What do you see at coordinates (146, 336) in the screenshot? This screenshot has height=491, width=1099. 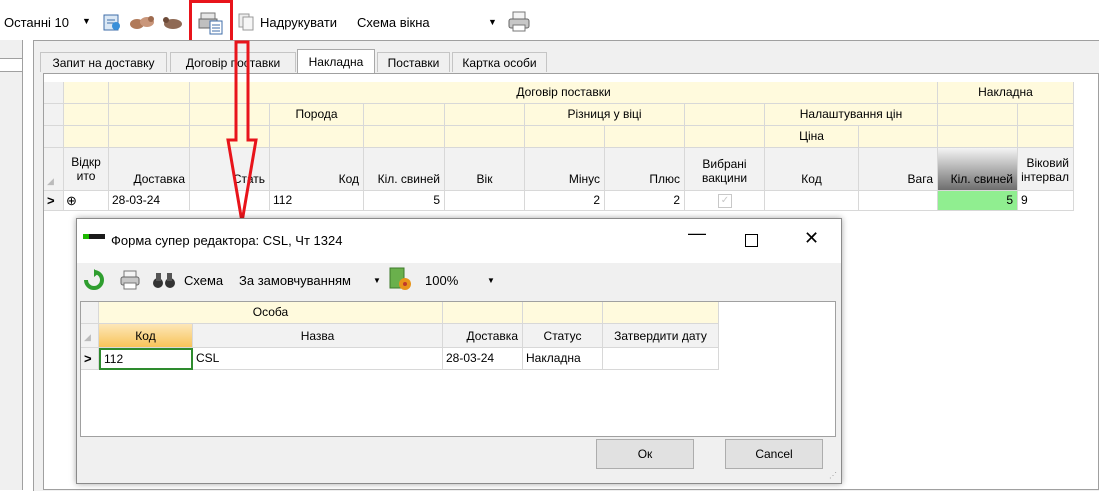 I see `header-person-code: Код` at bounding box center [146, 336].